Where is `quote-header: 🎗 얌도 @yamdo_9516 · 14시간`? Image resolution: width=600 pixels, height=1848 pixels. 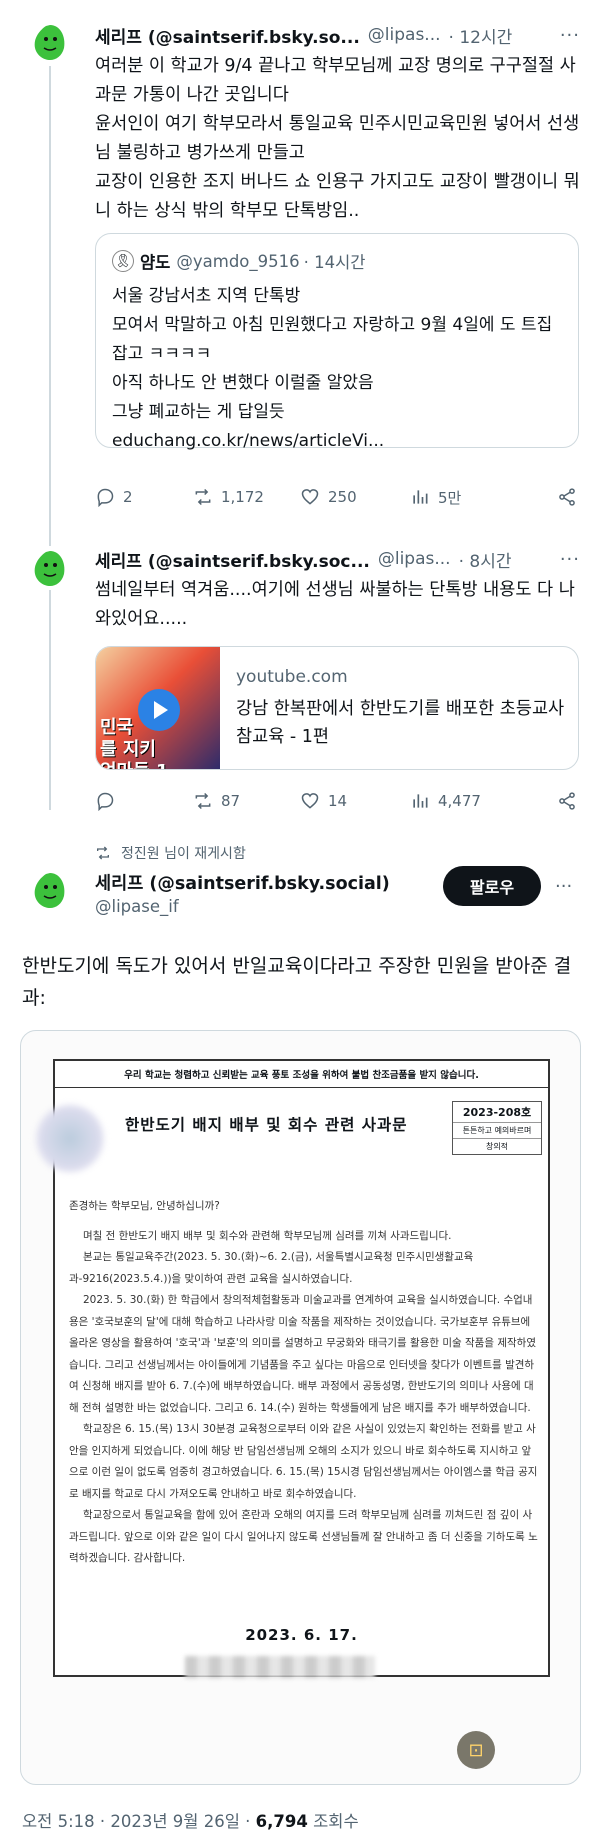
quote-header: 🎗 얌도 @yamdo_9516 · 14시간 is located at coordinates (239, 261).